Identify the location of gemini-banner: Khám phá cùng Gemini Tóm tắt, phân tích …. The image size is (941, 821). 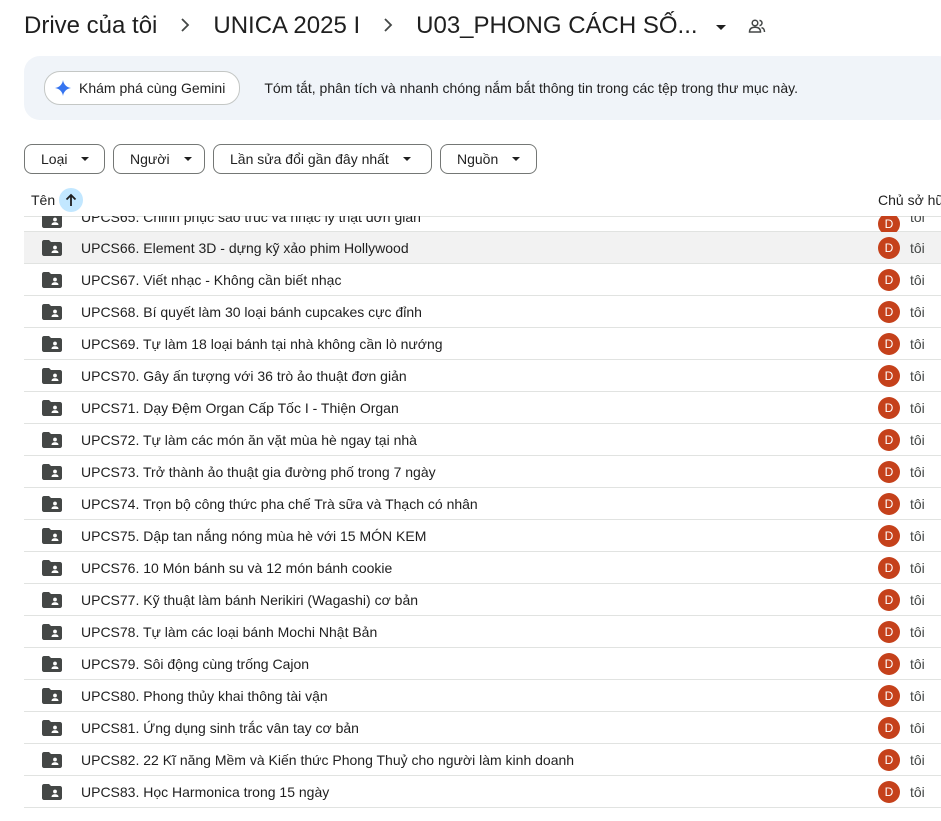
(482, 88).